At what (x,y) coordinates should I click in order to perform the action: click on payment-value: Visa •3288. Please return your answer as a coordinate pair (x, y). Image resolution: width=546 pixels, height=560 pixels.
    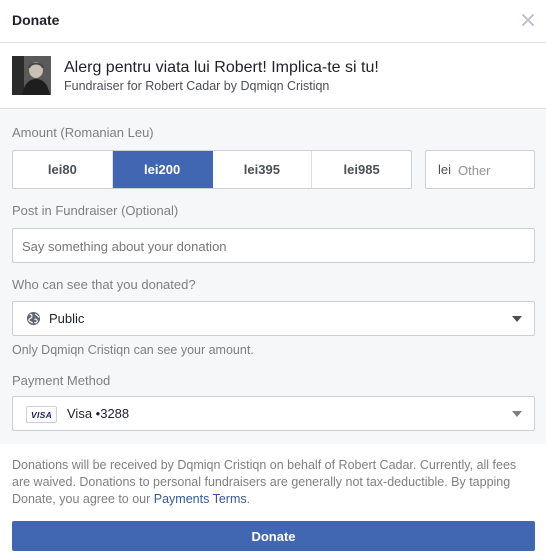
    Looking at the image, I should click on (98, 413).